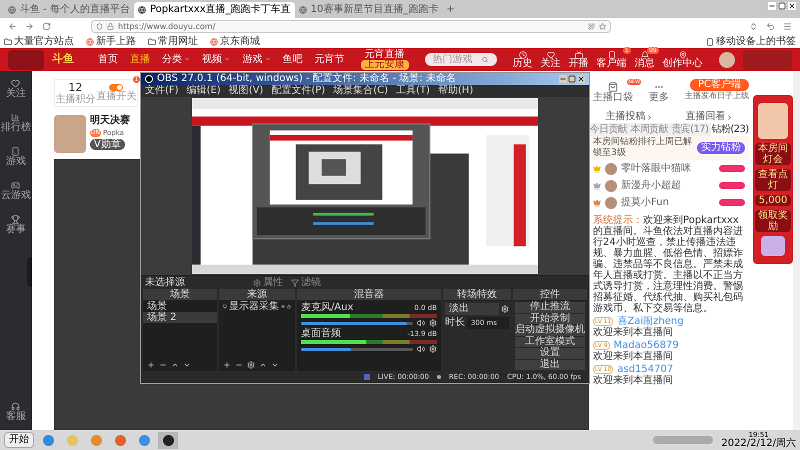 This screenshot has width=800, height=450. Describe the element at coordinates (578, 59) in the screenshot. I see `header-icon-button: 开播` at that location.